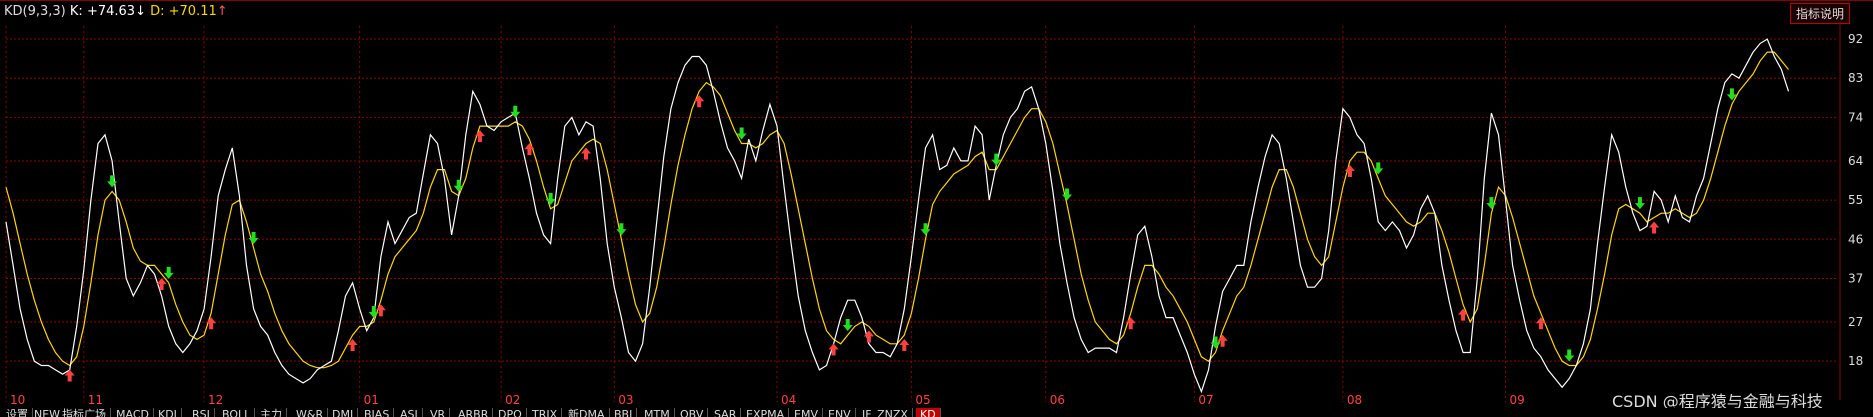 The width and height of the screenshot is (1873, 417). Describe the element at coordinates (377, 412) in the screenshot. I see `tab-bias: BIAS` at that location.